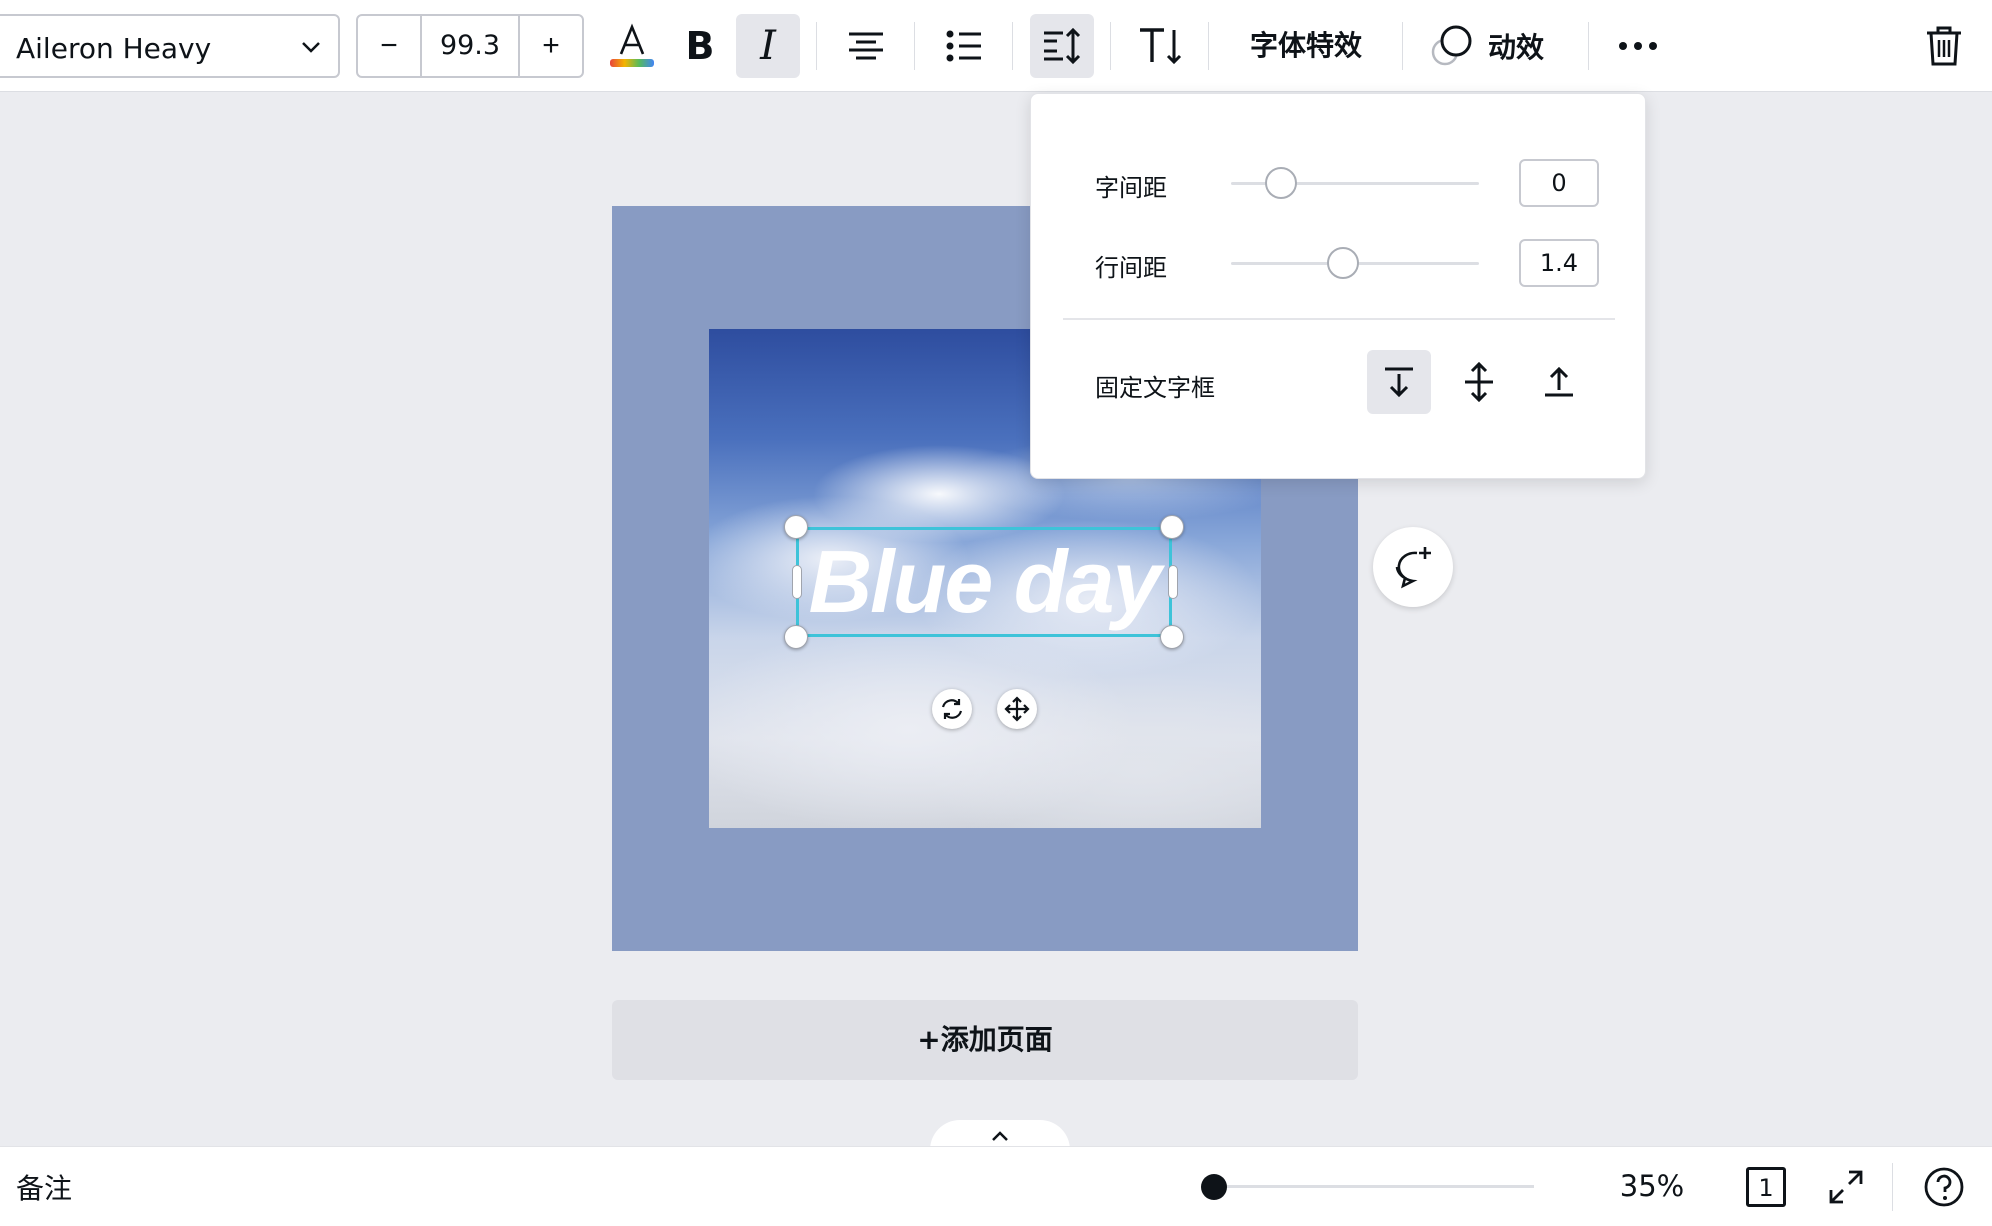  I want to click on letter-spacing-label: 字间距, so click(1131, 188).